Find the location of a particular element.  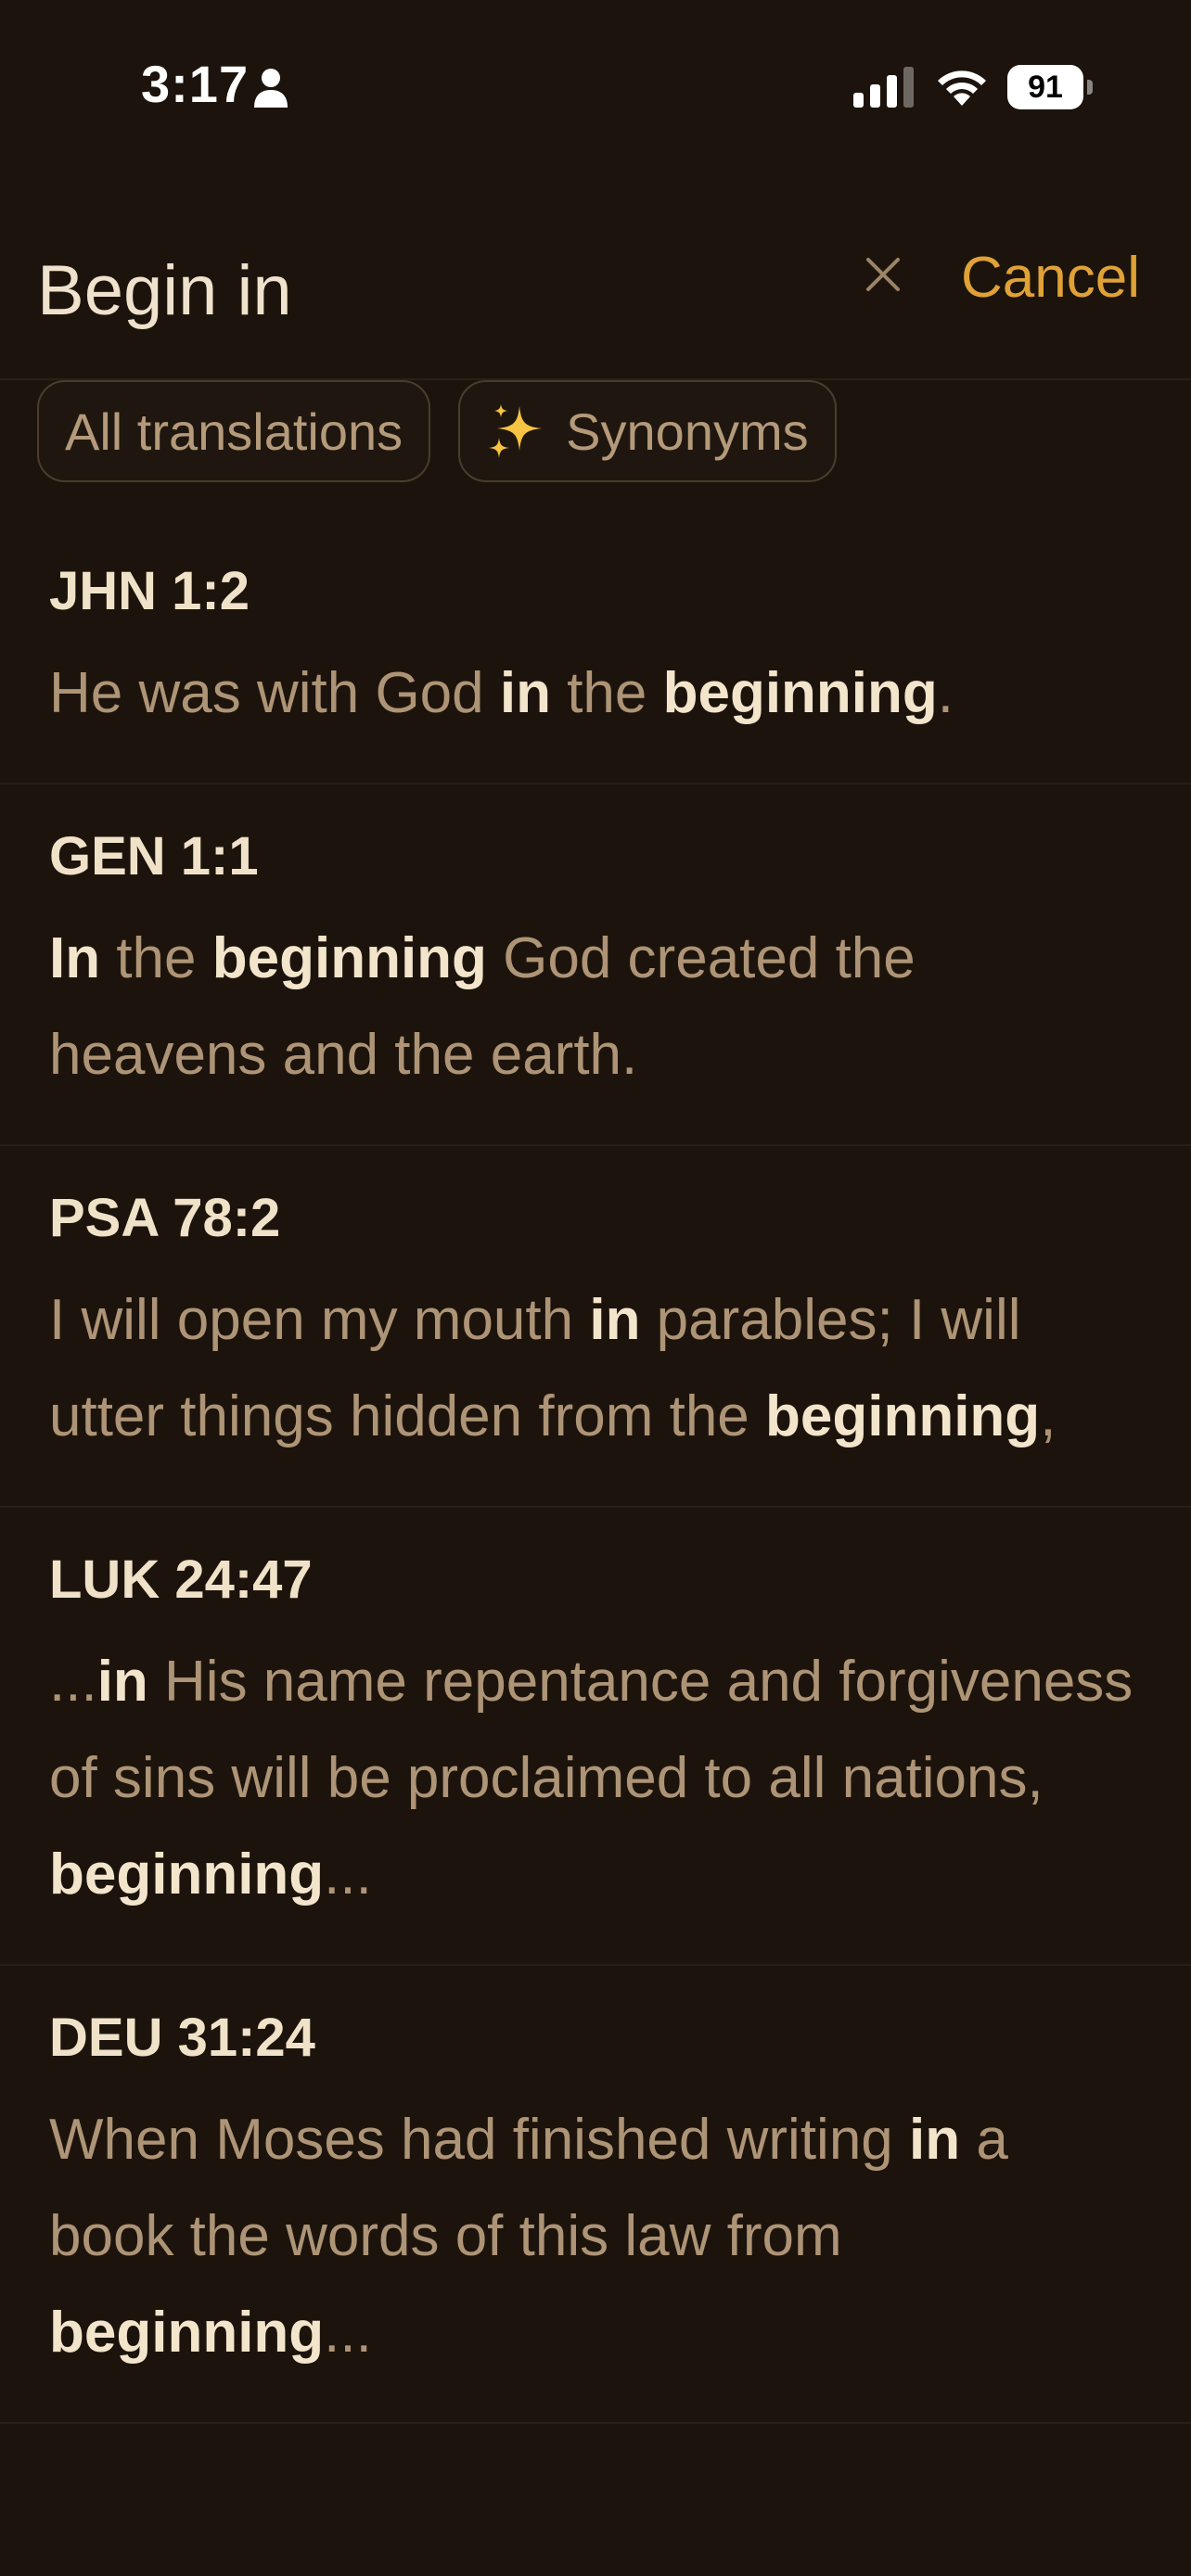

search-header: Cancel is located at coordinates (595, 301).